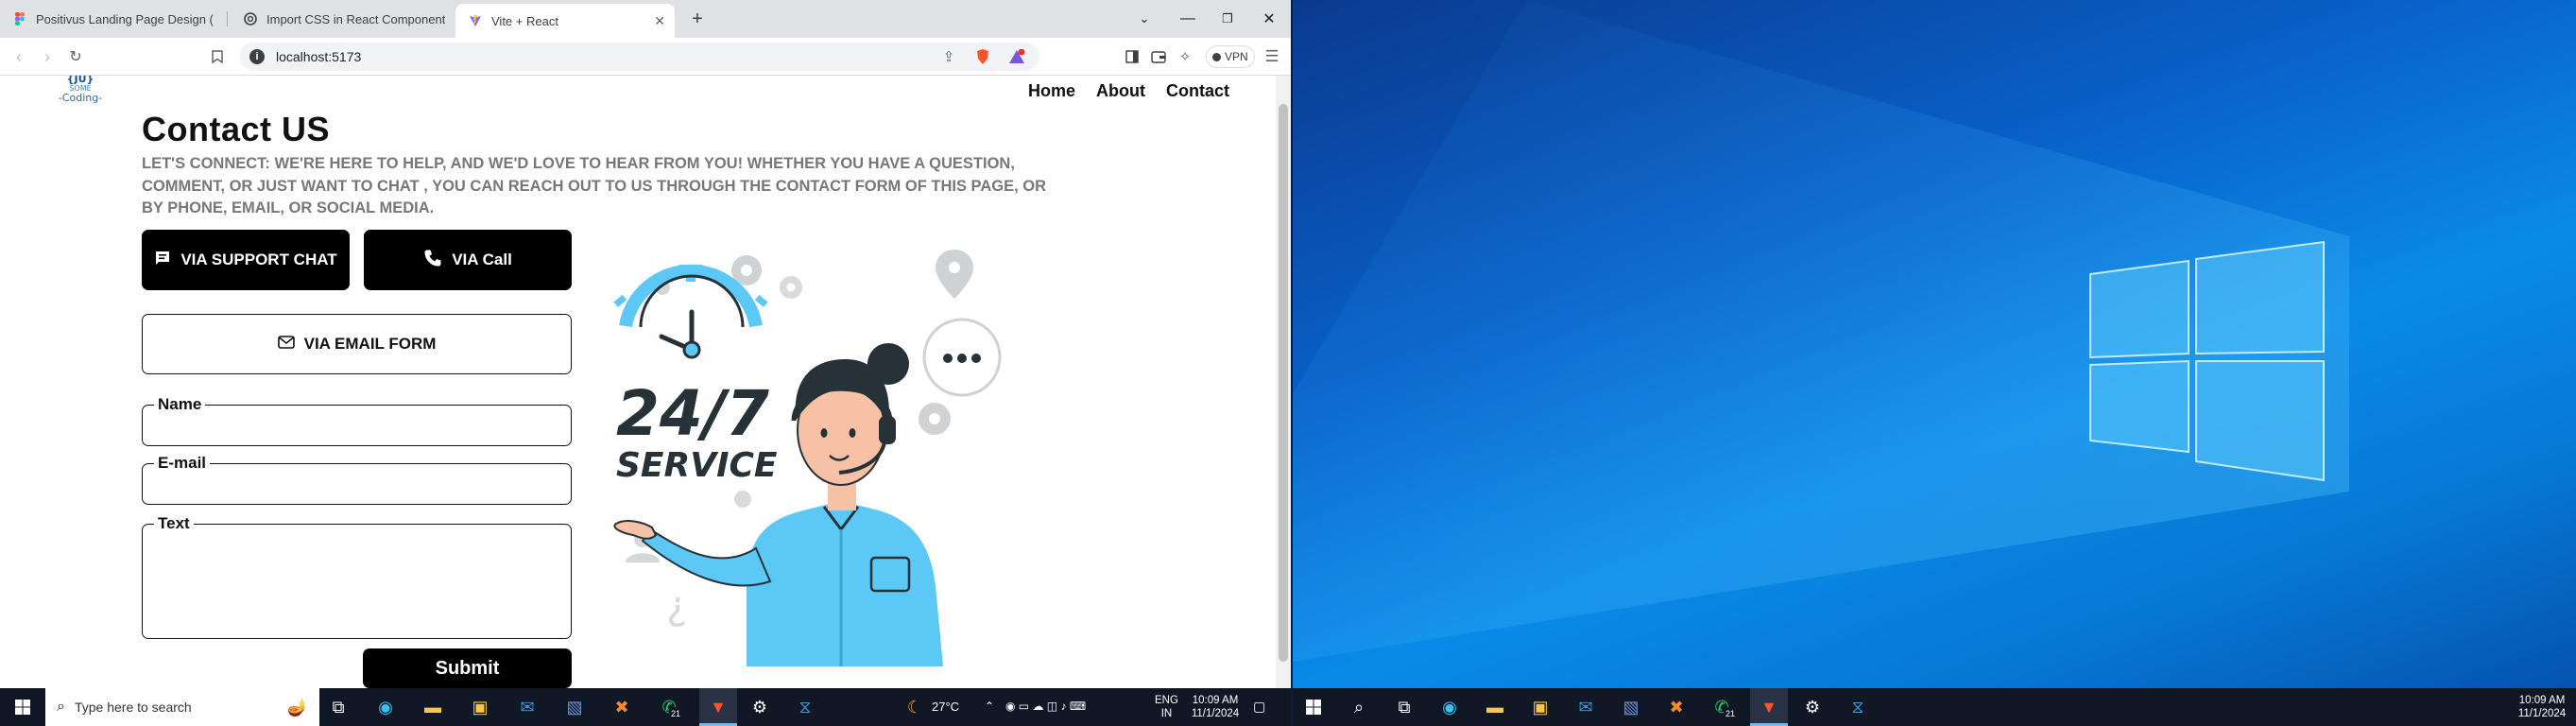  Describe the element at coordinates (370, 344) in the screenshot. I see `email-form-label: VIA EMAIL FORM` at that location.